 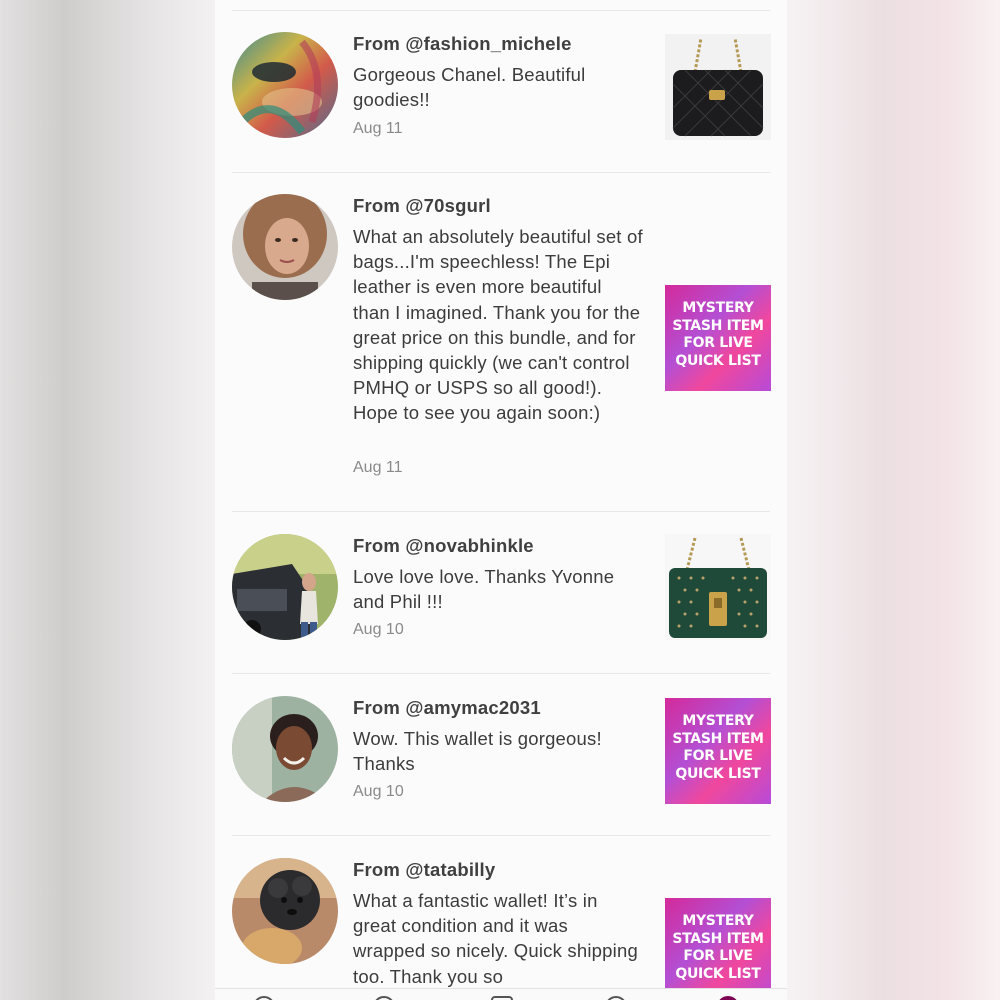 I want to click on sell-tab-icon, so click(x=502, y=998).